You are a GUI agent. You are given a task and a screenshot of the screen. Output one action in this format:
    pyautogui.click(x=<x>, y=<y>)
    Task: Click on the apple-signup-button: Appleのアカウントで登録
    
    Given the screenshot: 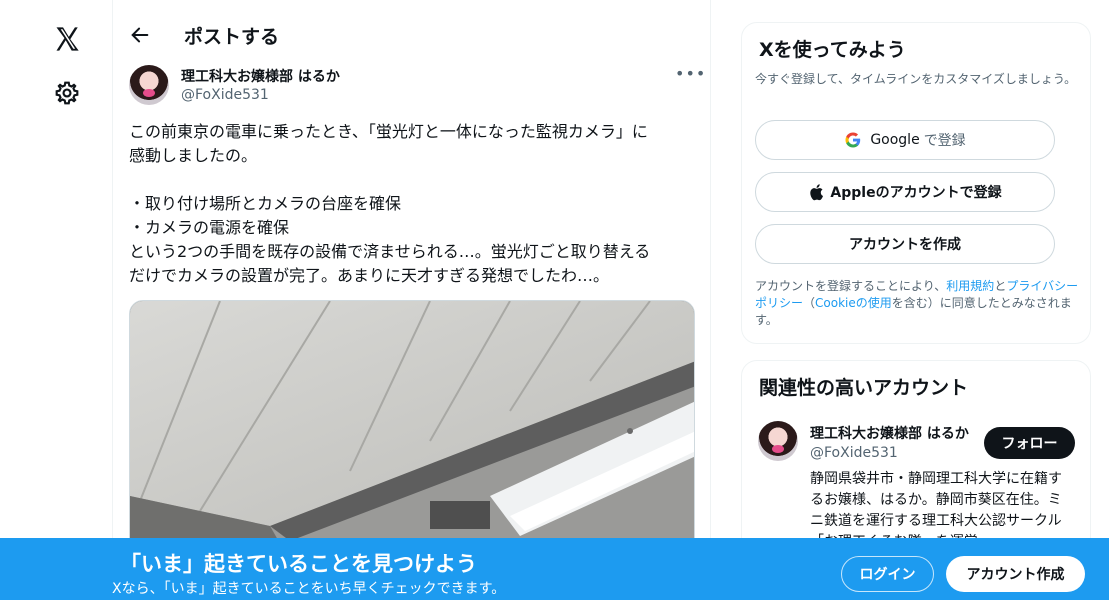 What is the action you would take?
    pyautogui.click(x=905, y=192)
    